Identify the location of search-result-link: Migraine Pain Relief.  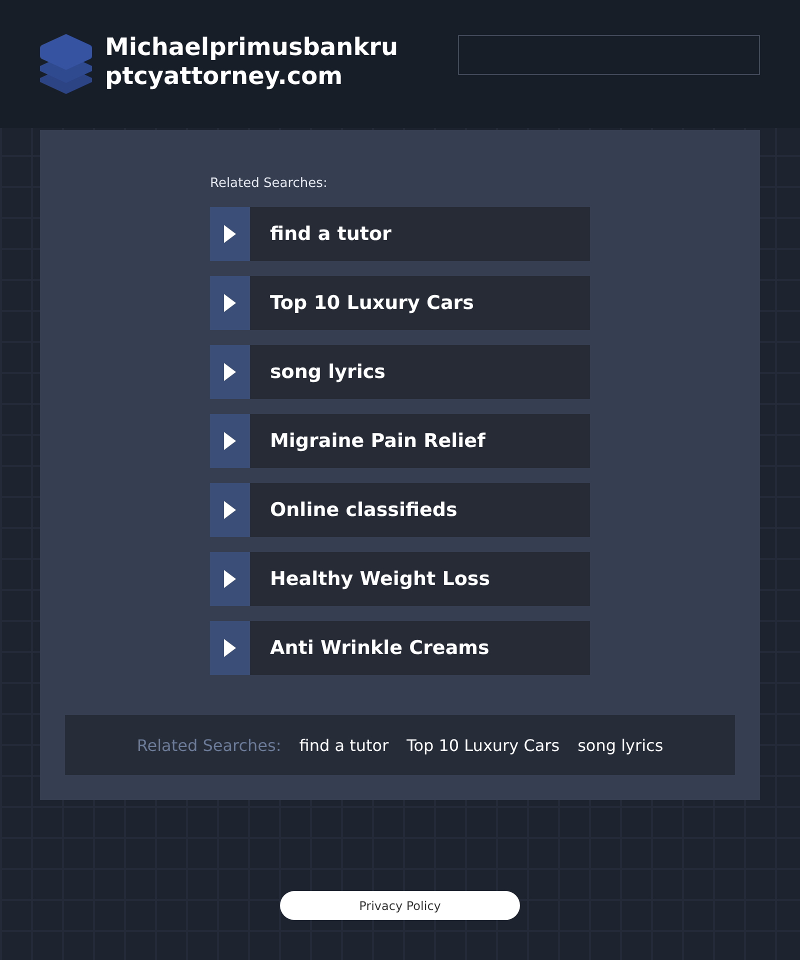
(400, 441).